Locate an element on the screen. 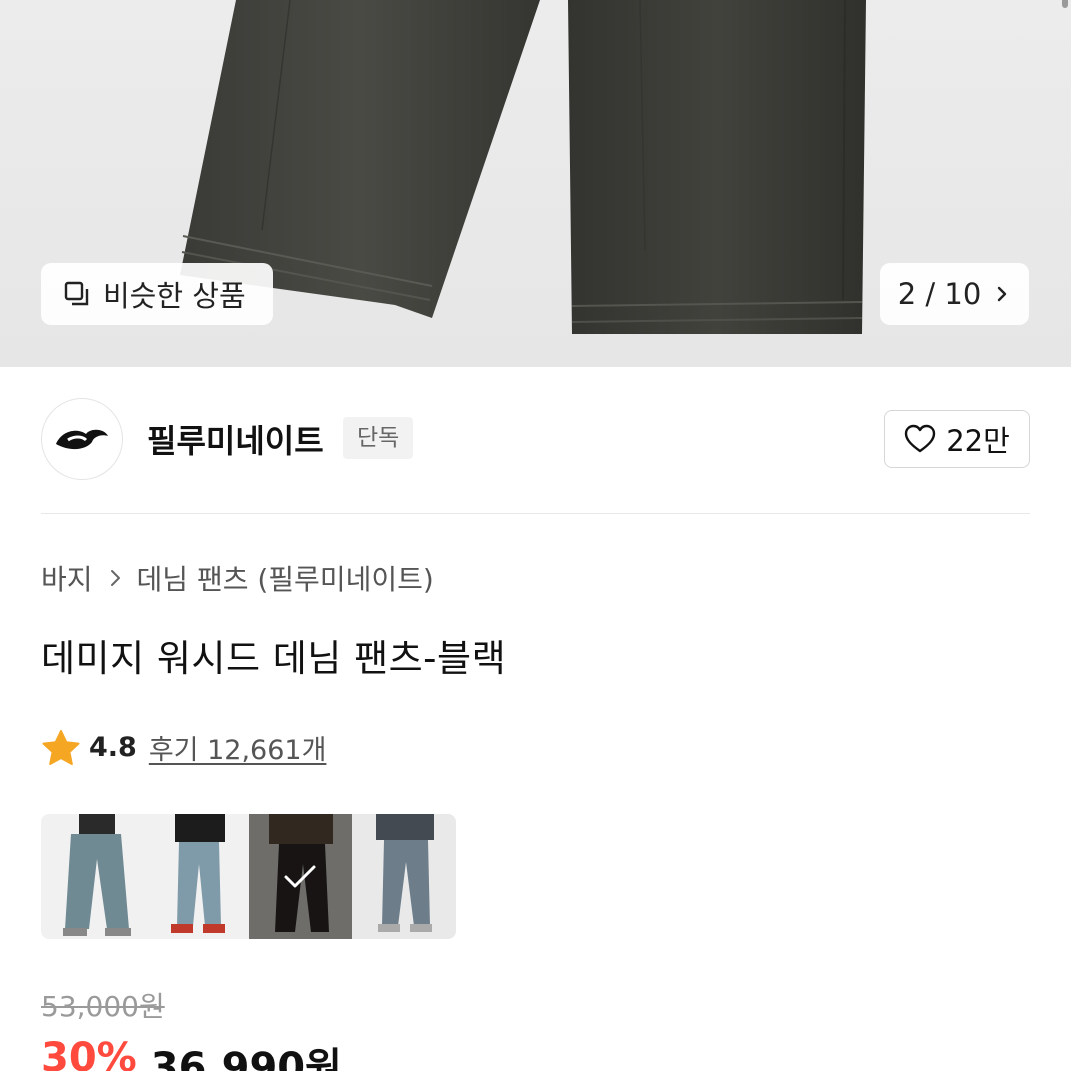 The height and width of the screenshot is (1071, 1071). scroll-indicator is located at coordinates (1065, 4).